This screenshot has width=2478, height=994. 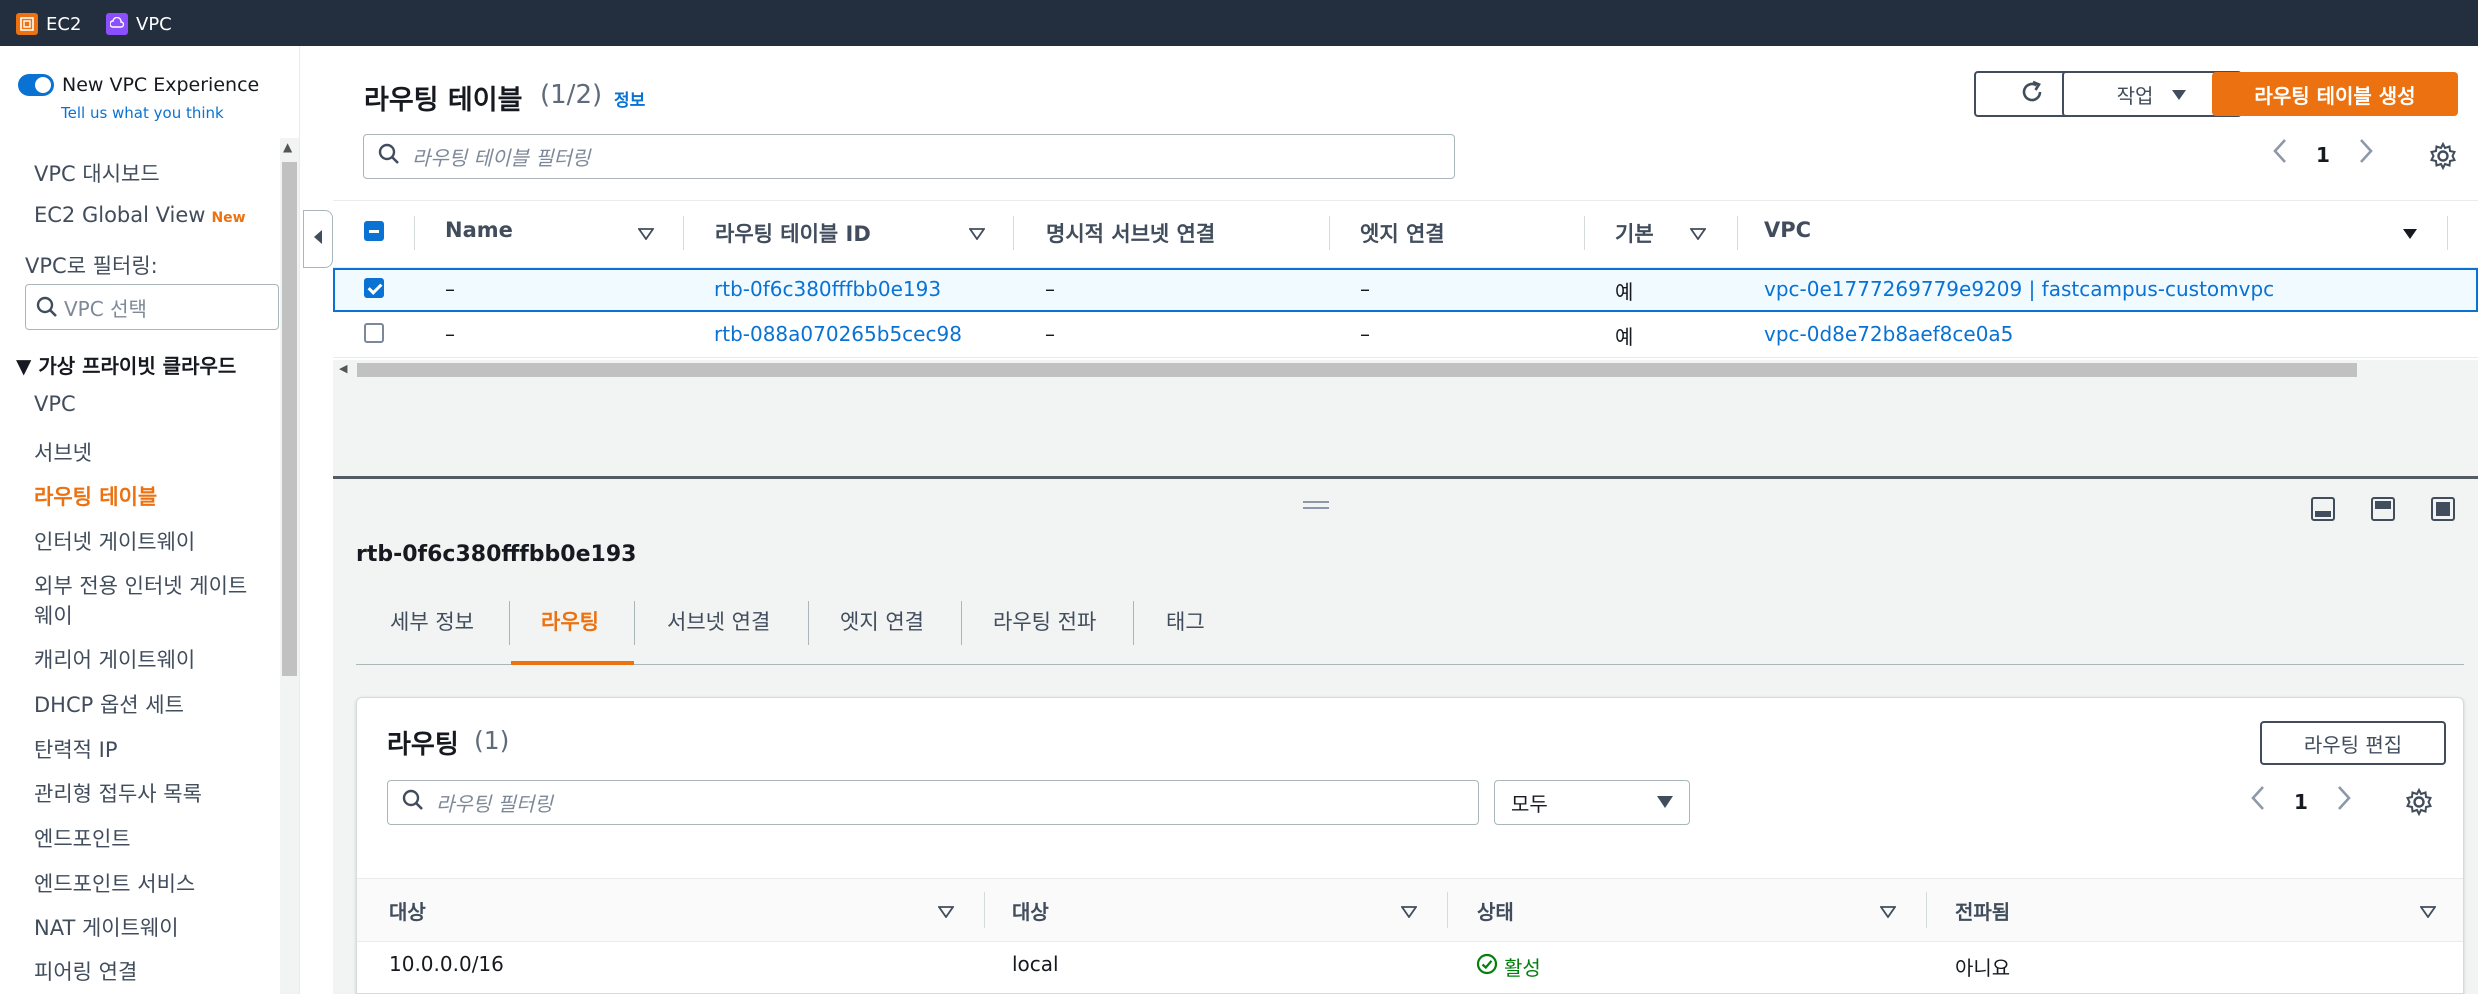 What do you see at coordinates (118, 793) in the screenshot?
I see `sidebar-item-prefix-lists: 관리형 접두사 목록` at bounding box center [118, 793].